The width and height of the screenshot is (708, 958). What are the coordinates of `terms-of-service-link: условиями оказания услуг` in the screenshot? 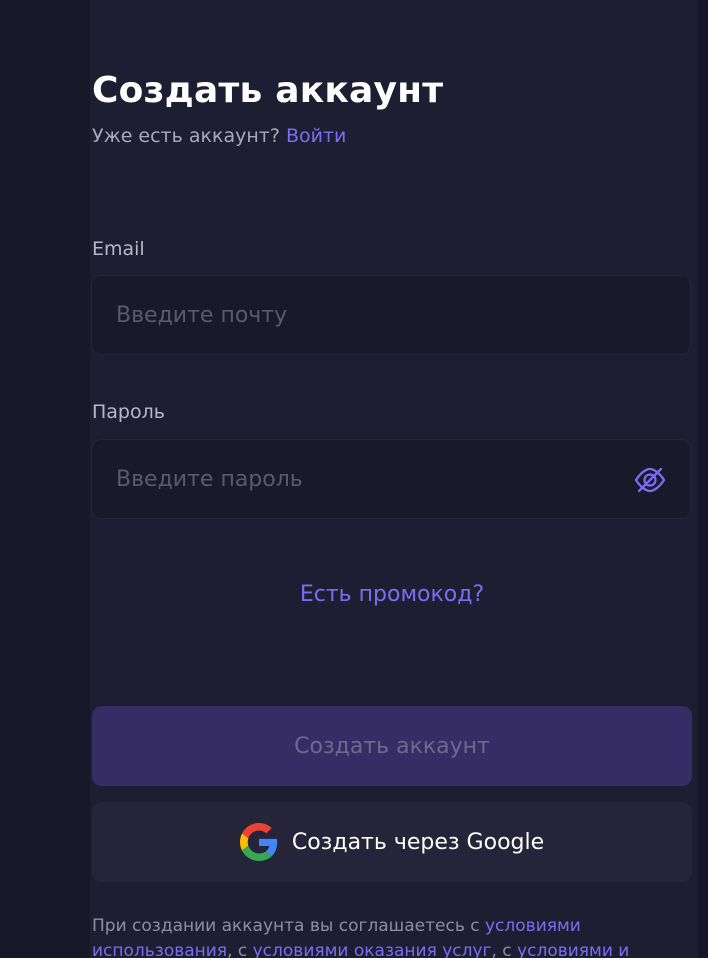 It's located at (372, 949).